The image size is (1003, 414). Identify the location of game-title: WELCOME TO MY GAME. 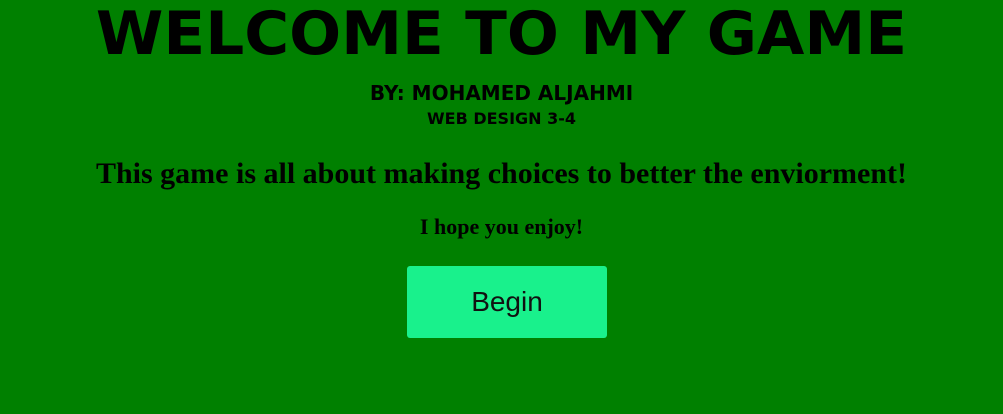
(501, 34).